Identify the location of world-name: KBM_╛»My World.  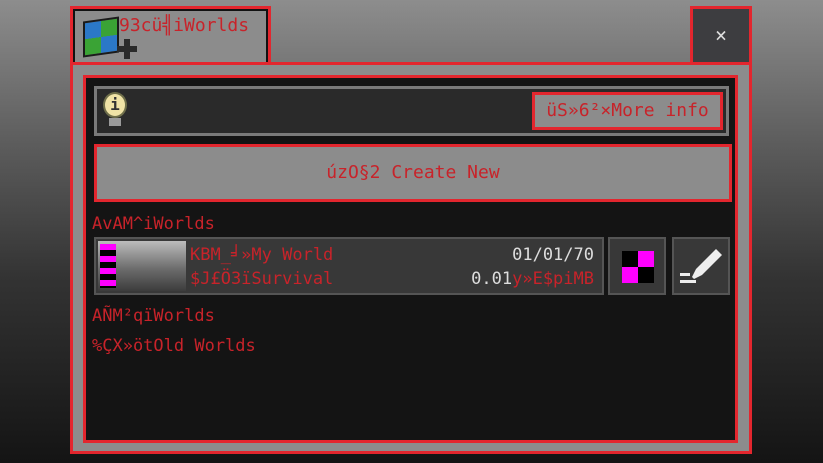
(262, 255).